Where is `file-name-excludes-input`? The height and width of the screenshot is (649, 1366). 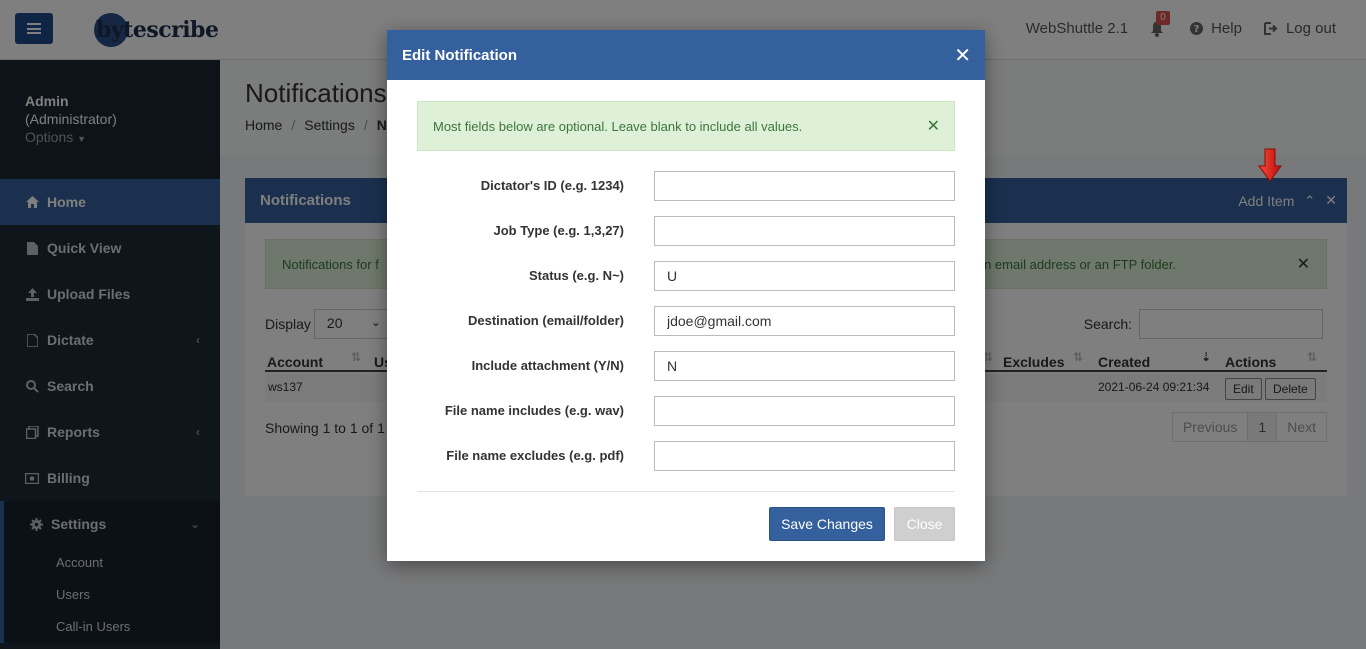 file-name-excludes-input is located at coordinates (804, 456).